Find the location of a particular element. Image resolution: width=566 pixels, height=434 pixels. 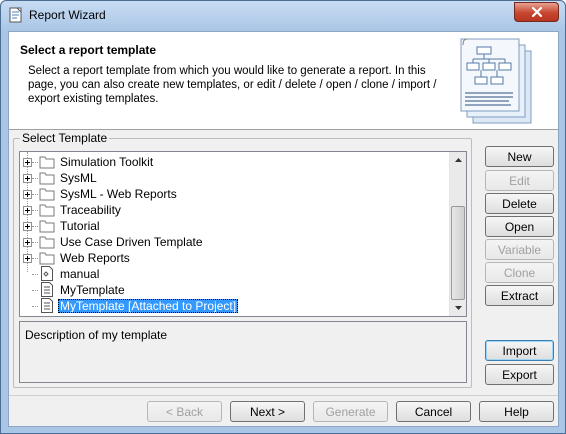

tree-item-label: manual is located at coordinates (80, 274).